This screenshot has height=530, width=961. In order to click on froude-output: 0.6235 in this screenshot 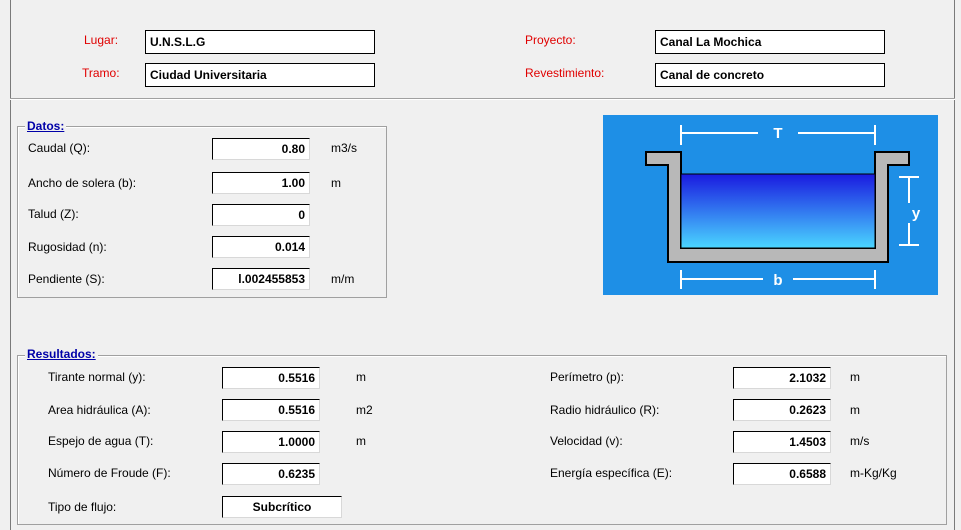, I will do `click(271, 474)`.